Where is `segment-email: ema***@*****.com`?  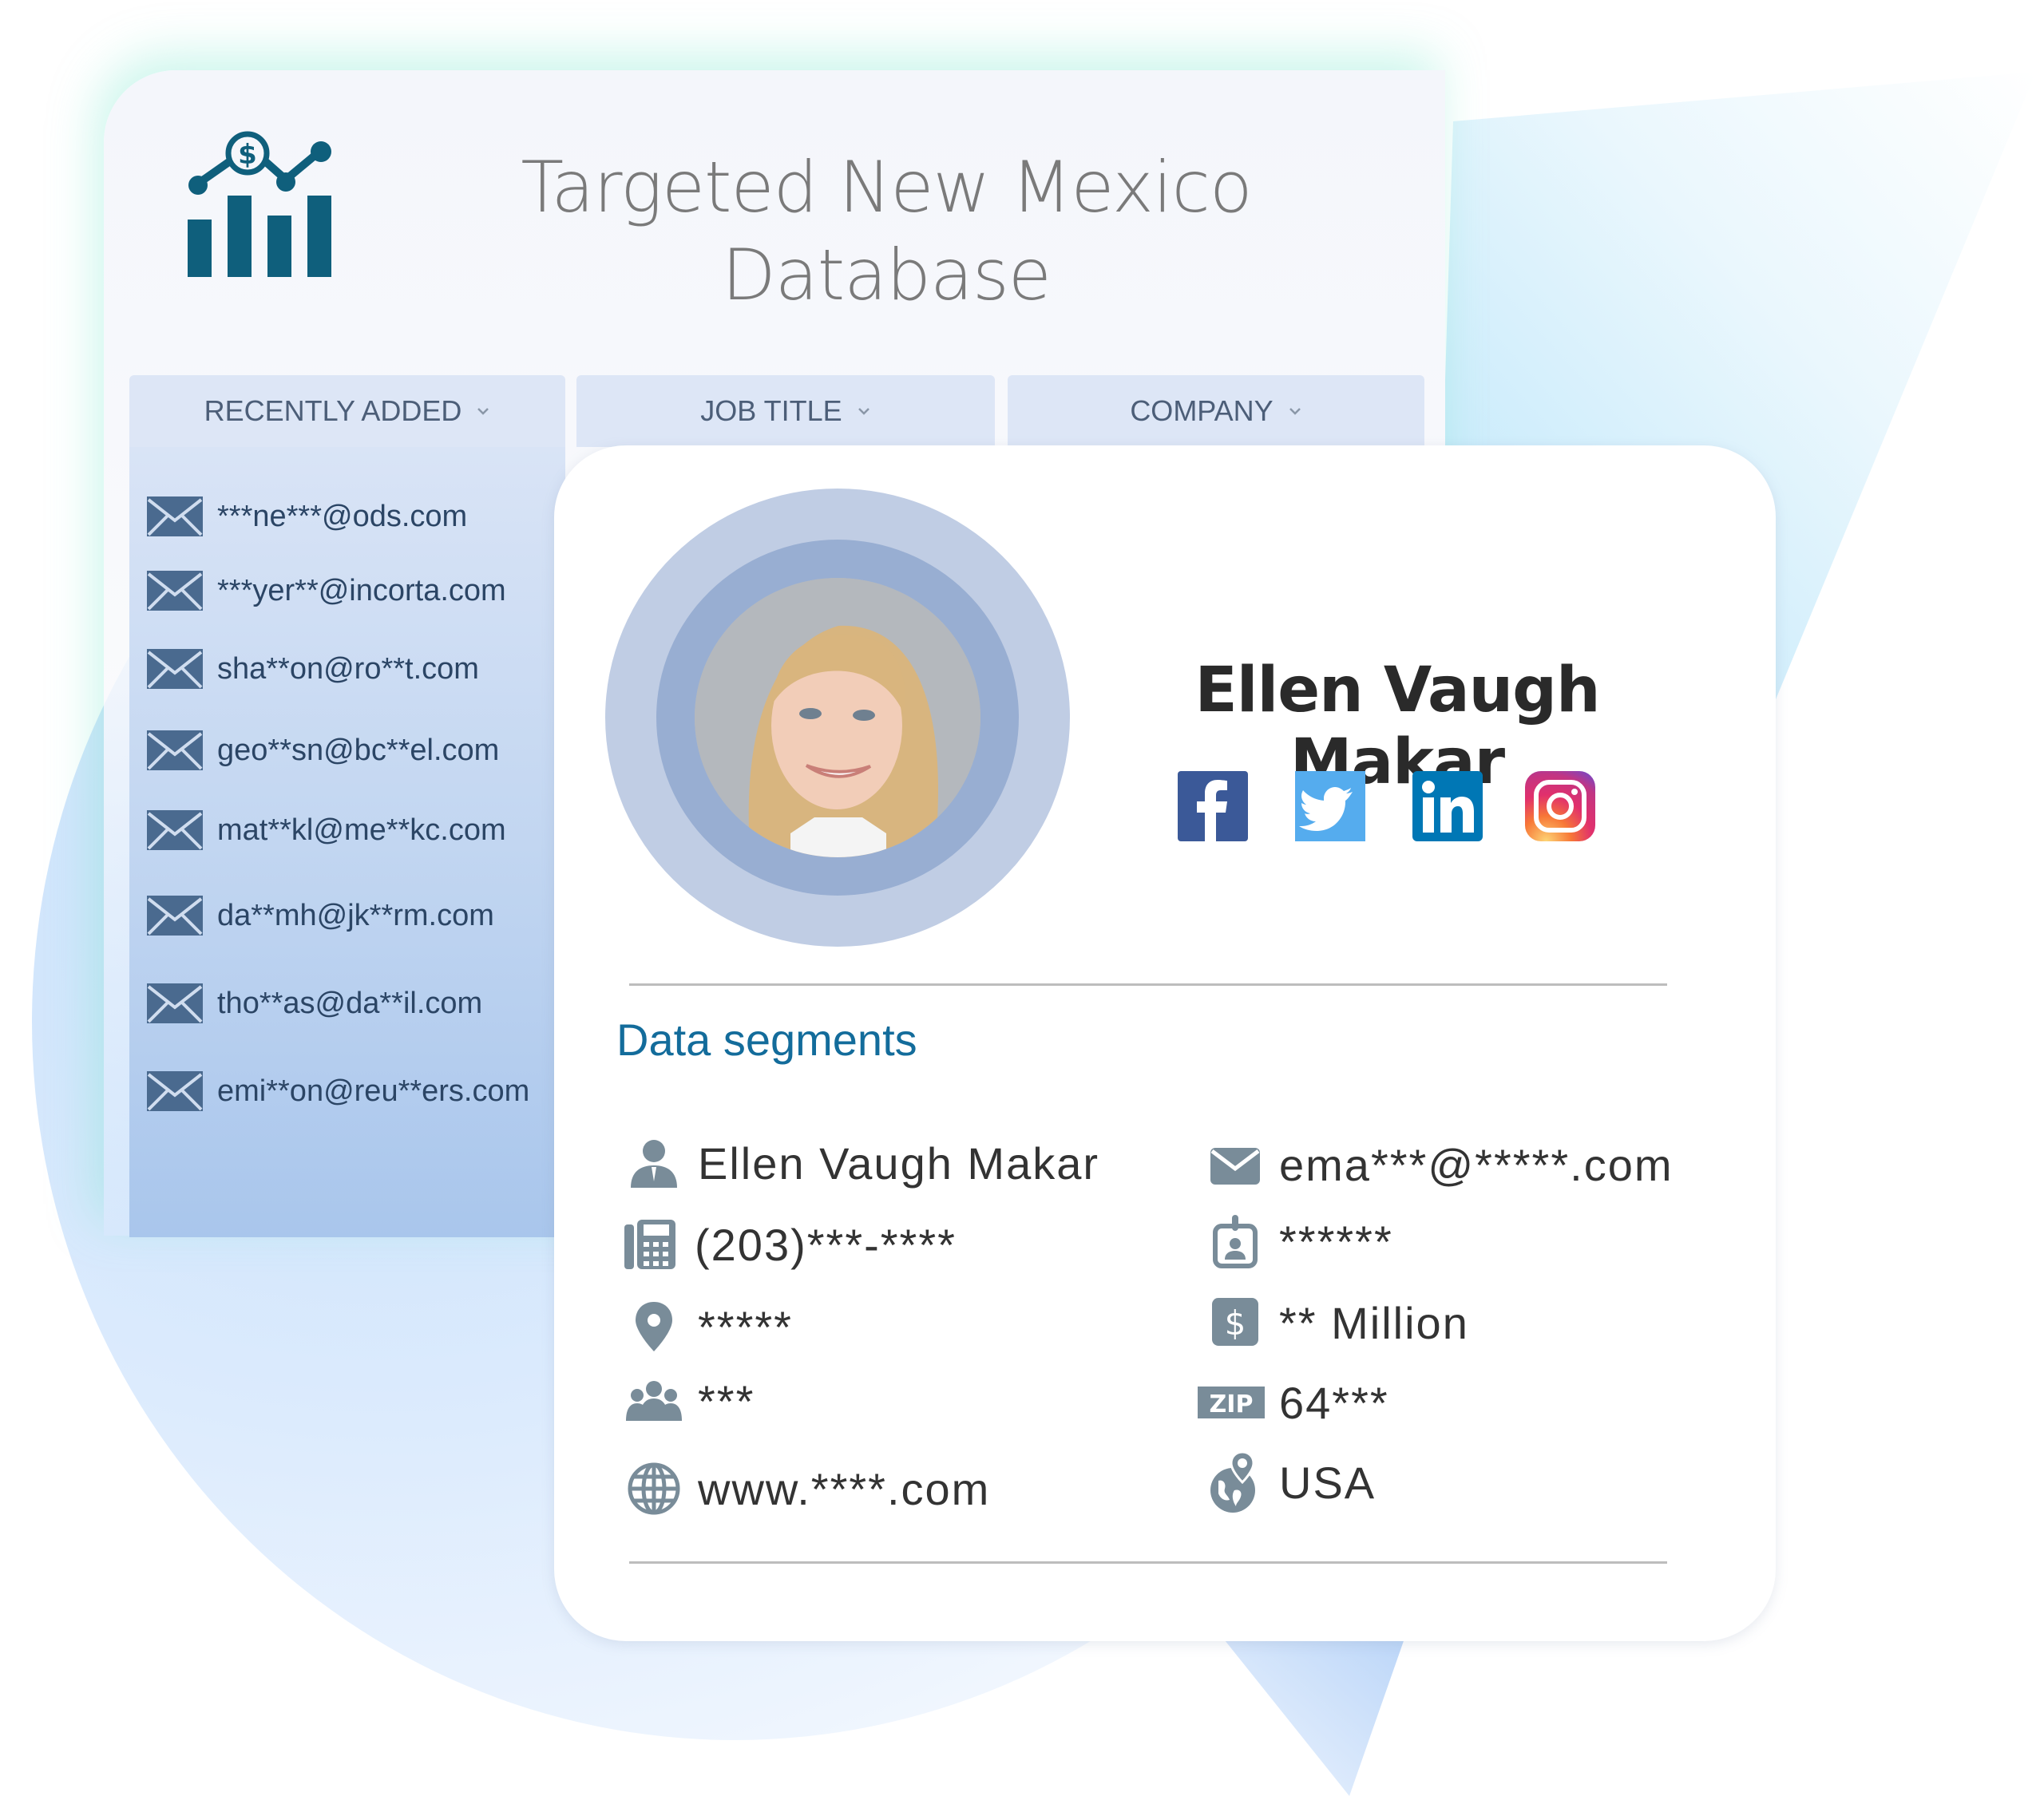
segment-email: ema***@*****.com is located at coordinates (1439, 1164).